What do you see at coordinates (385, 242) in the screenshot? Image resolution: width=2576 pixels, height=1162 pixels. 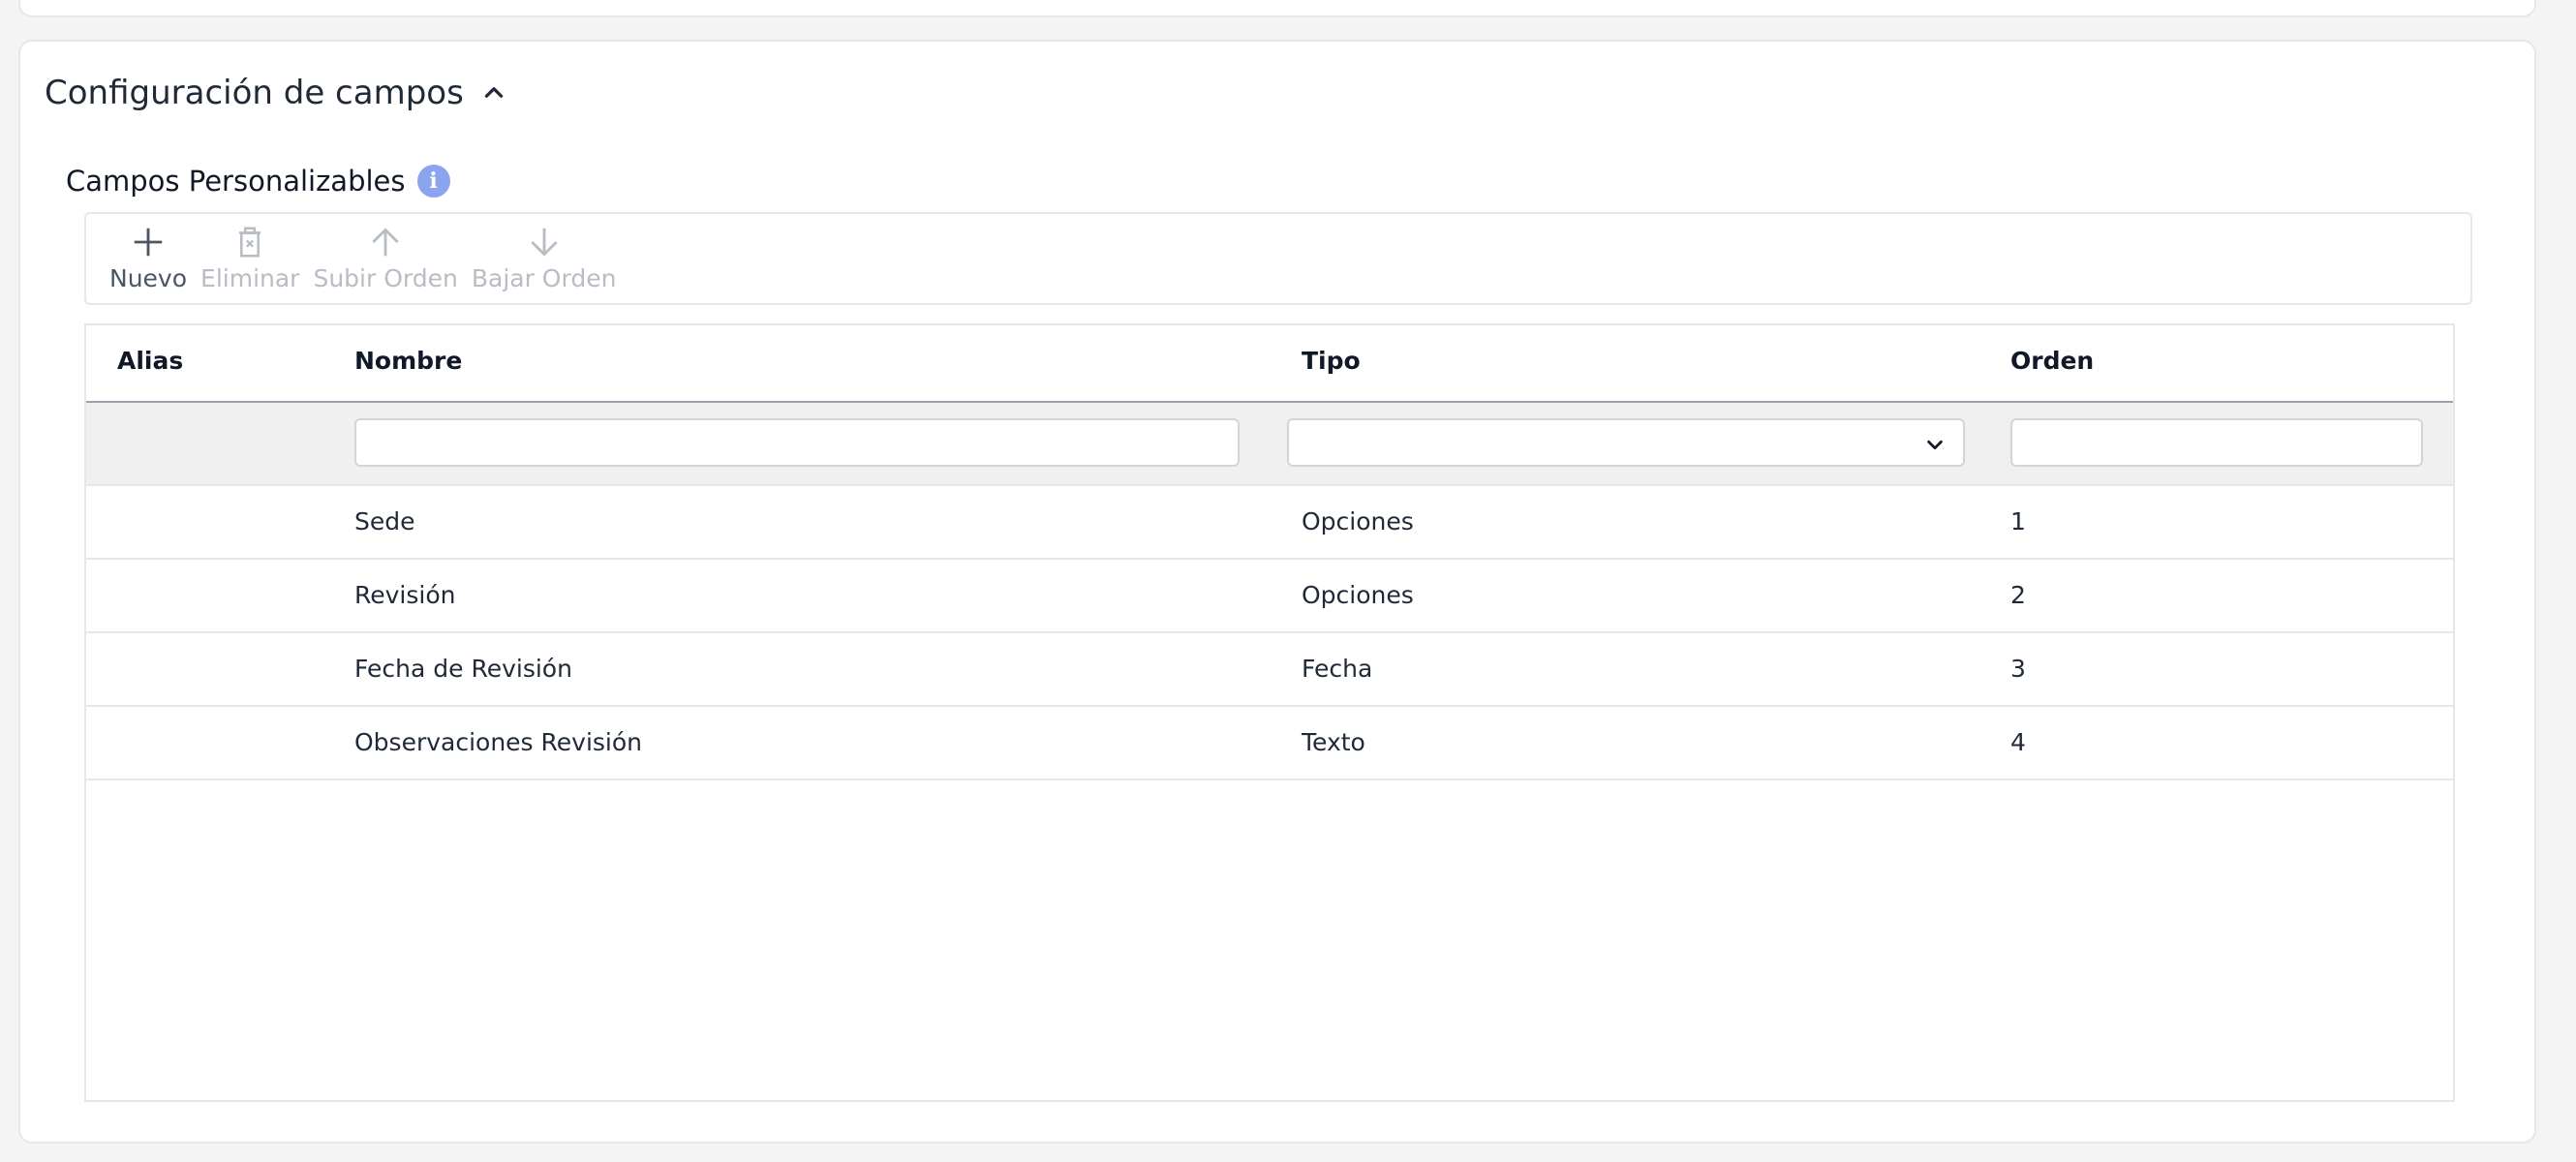 I see `arrow-up-icon` at bounding box center [385, 242].